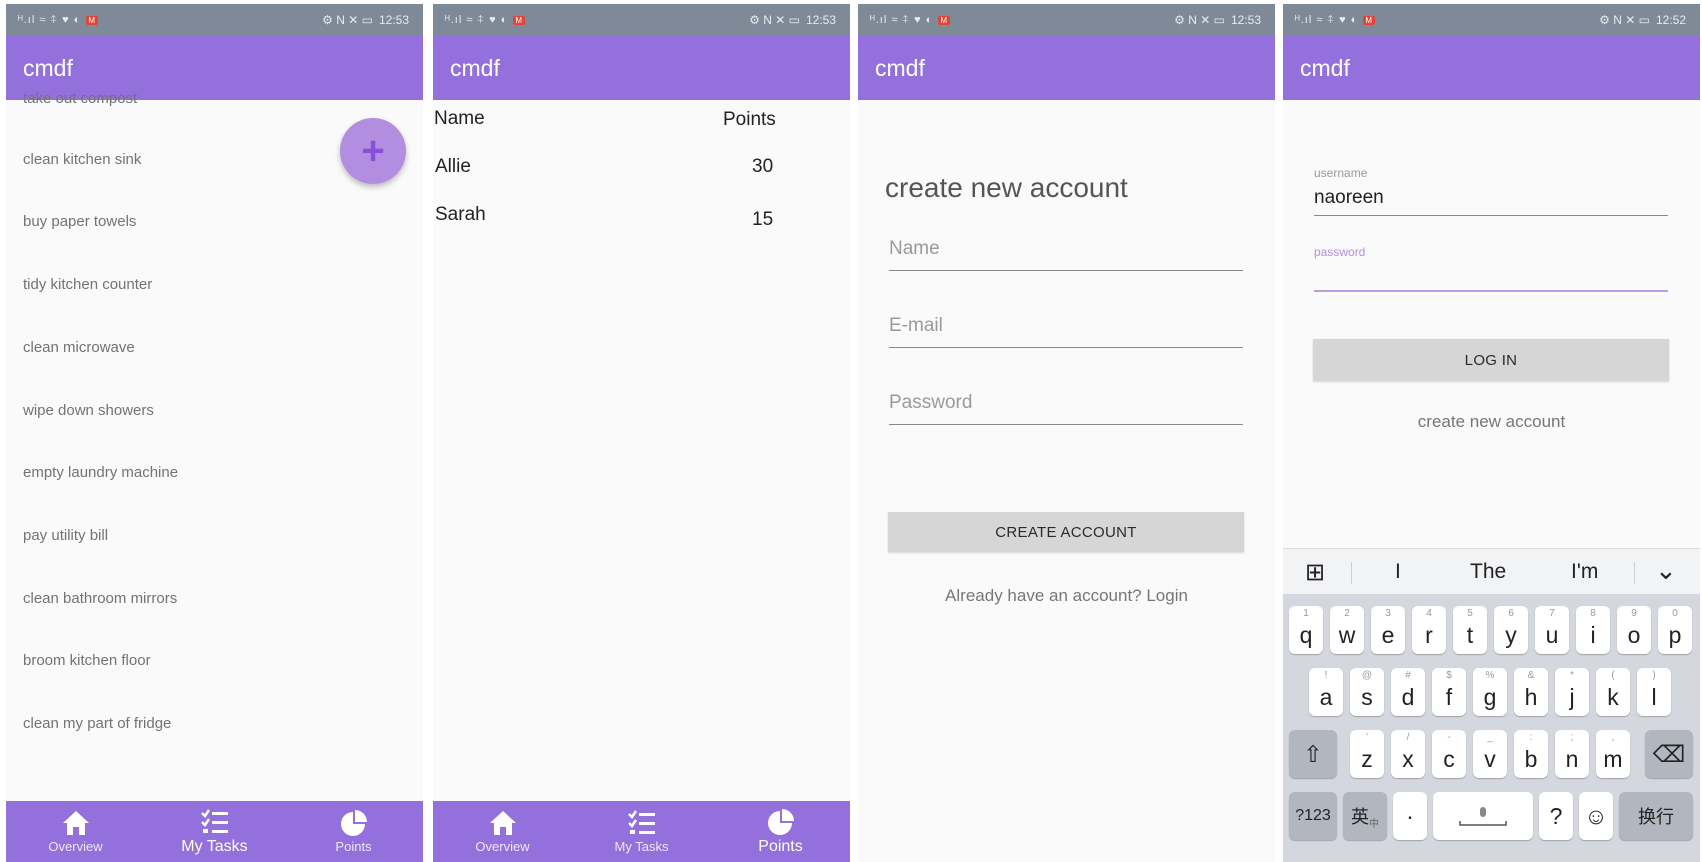 Image resolution: width=1702 pixels, height=862 pixels. I want to click on key: 0p, so click(1675, 630).